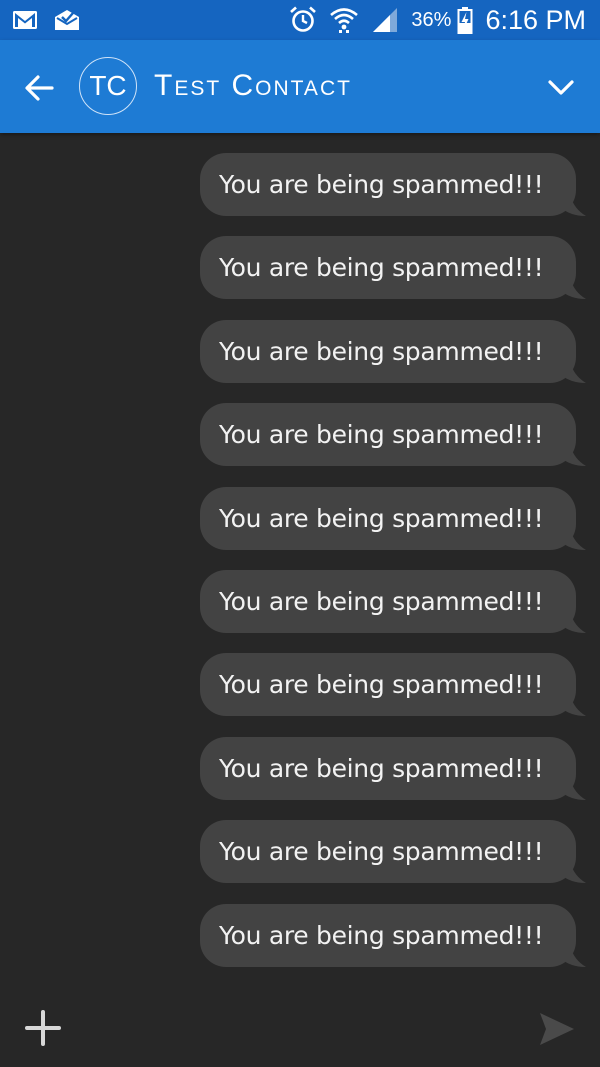  Describe the element at coordinates (303, 19) in the screenshot. I see `alarm-icon` at that location.